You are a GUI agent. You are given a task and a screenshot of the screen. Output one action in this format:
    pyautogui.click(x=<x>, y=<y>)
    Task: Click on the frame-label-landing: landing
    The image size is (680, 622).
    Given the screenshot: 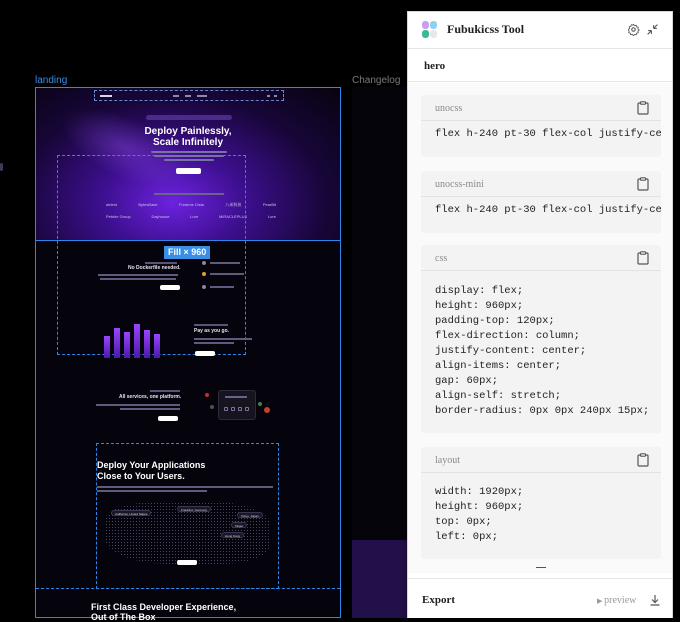 What is the action you would take?
    pyautogui.click(x=51, y=80)
    